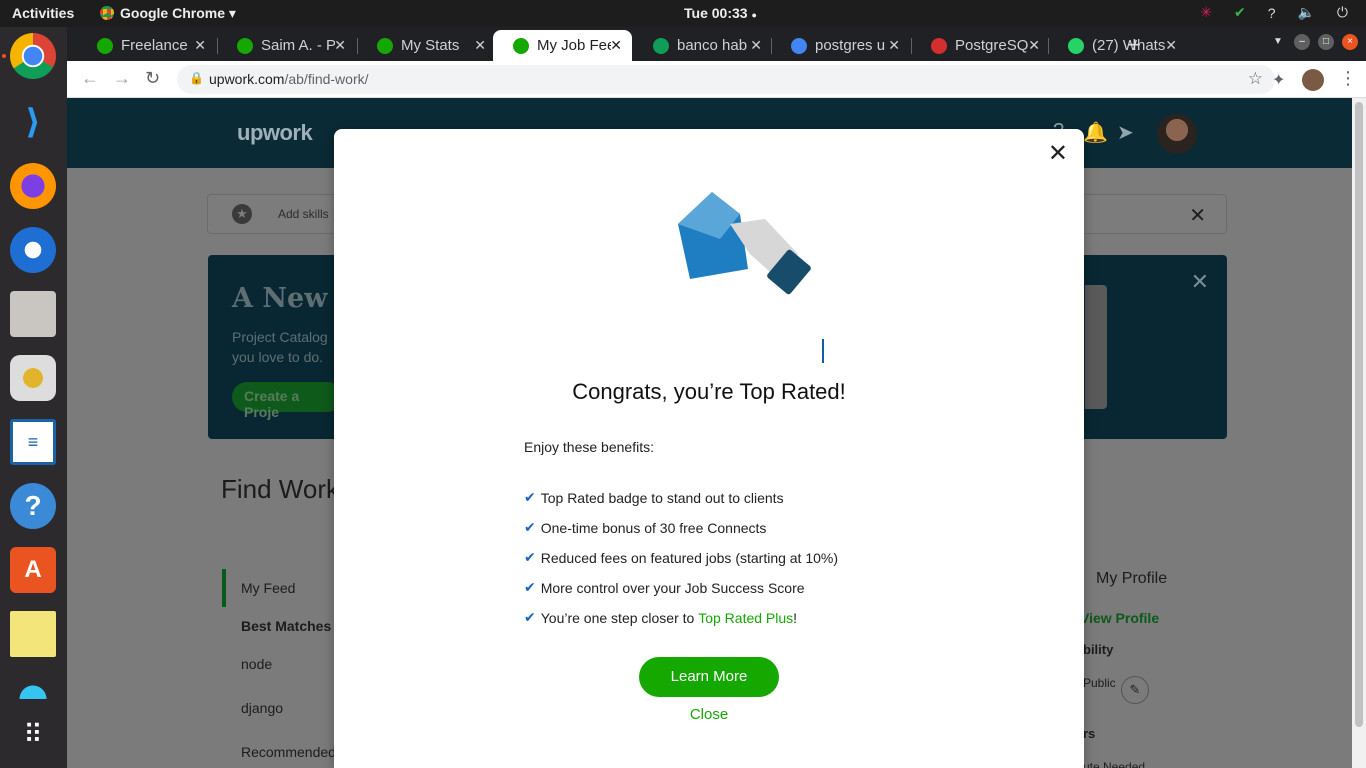  What do you see at coordinates (709, 714) in the screenshot?
I see `close-link: Close` at bounding box center [709, 714].